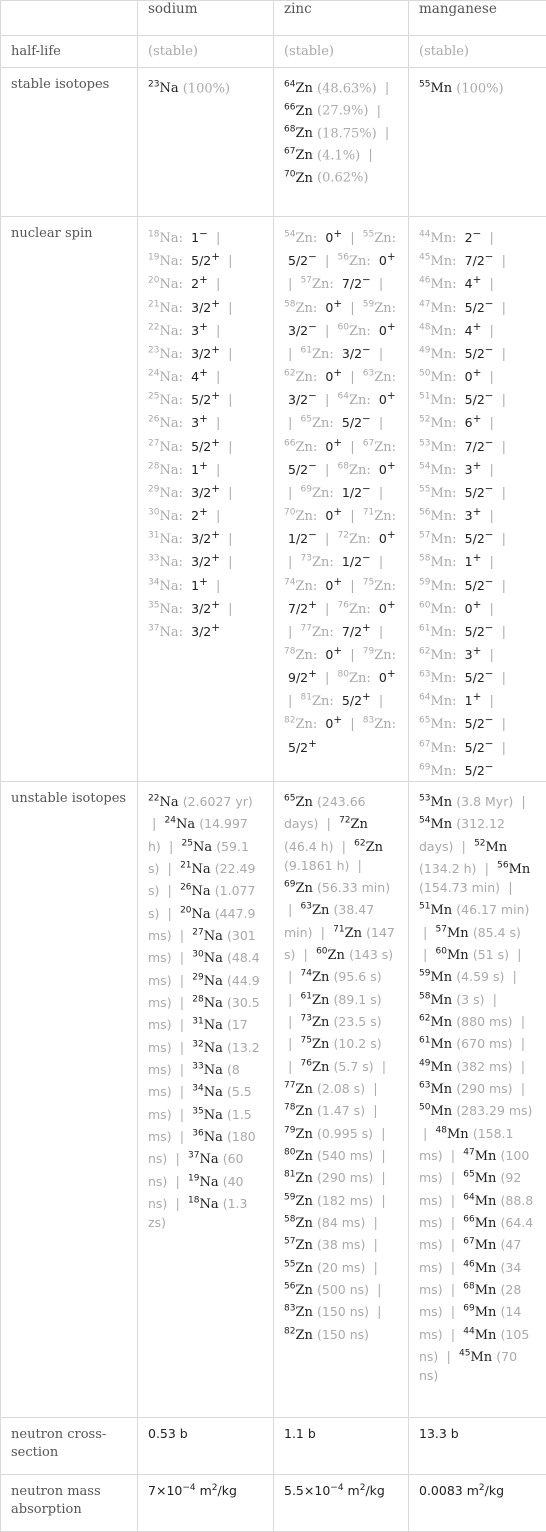 The height and width of the screenshot is (1532, 546). What do you see at coordinates (163, 802) in the screenshot?
I see `isotope-symbol: 22Na` at bounding box center [163, 802].